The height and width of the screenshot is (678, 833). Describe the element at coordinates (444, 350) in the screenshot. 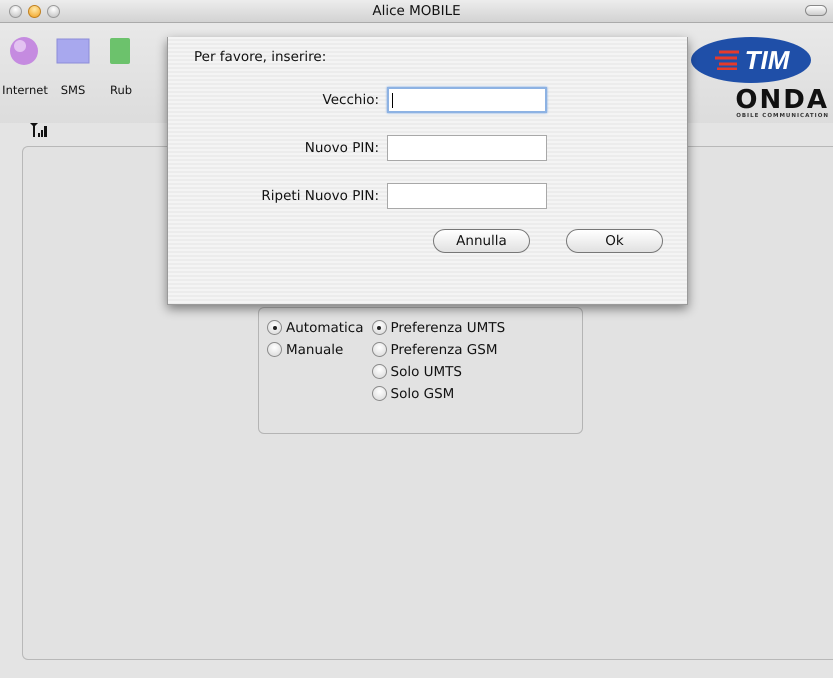

I see `radio-label: Preferenza GSM` at that location.